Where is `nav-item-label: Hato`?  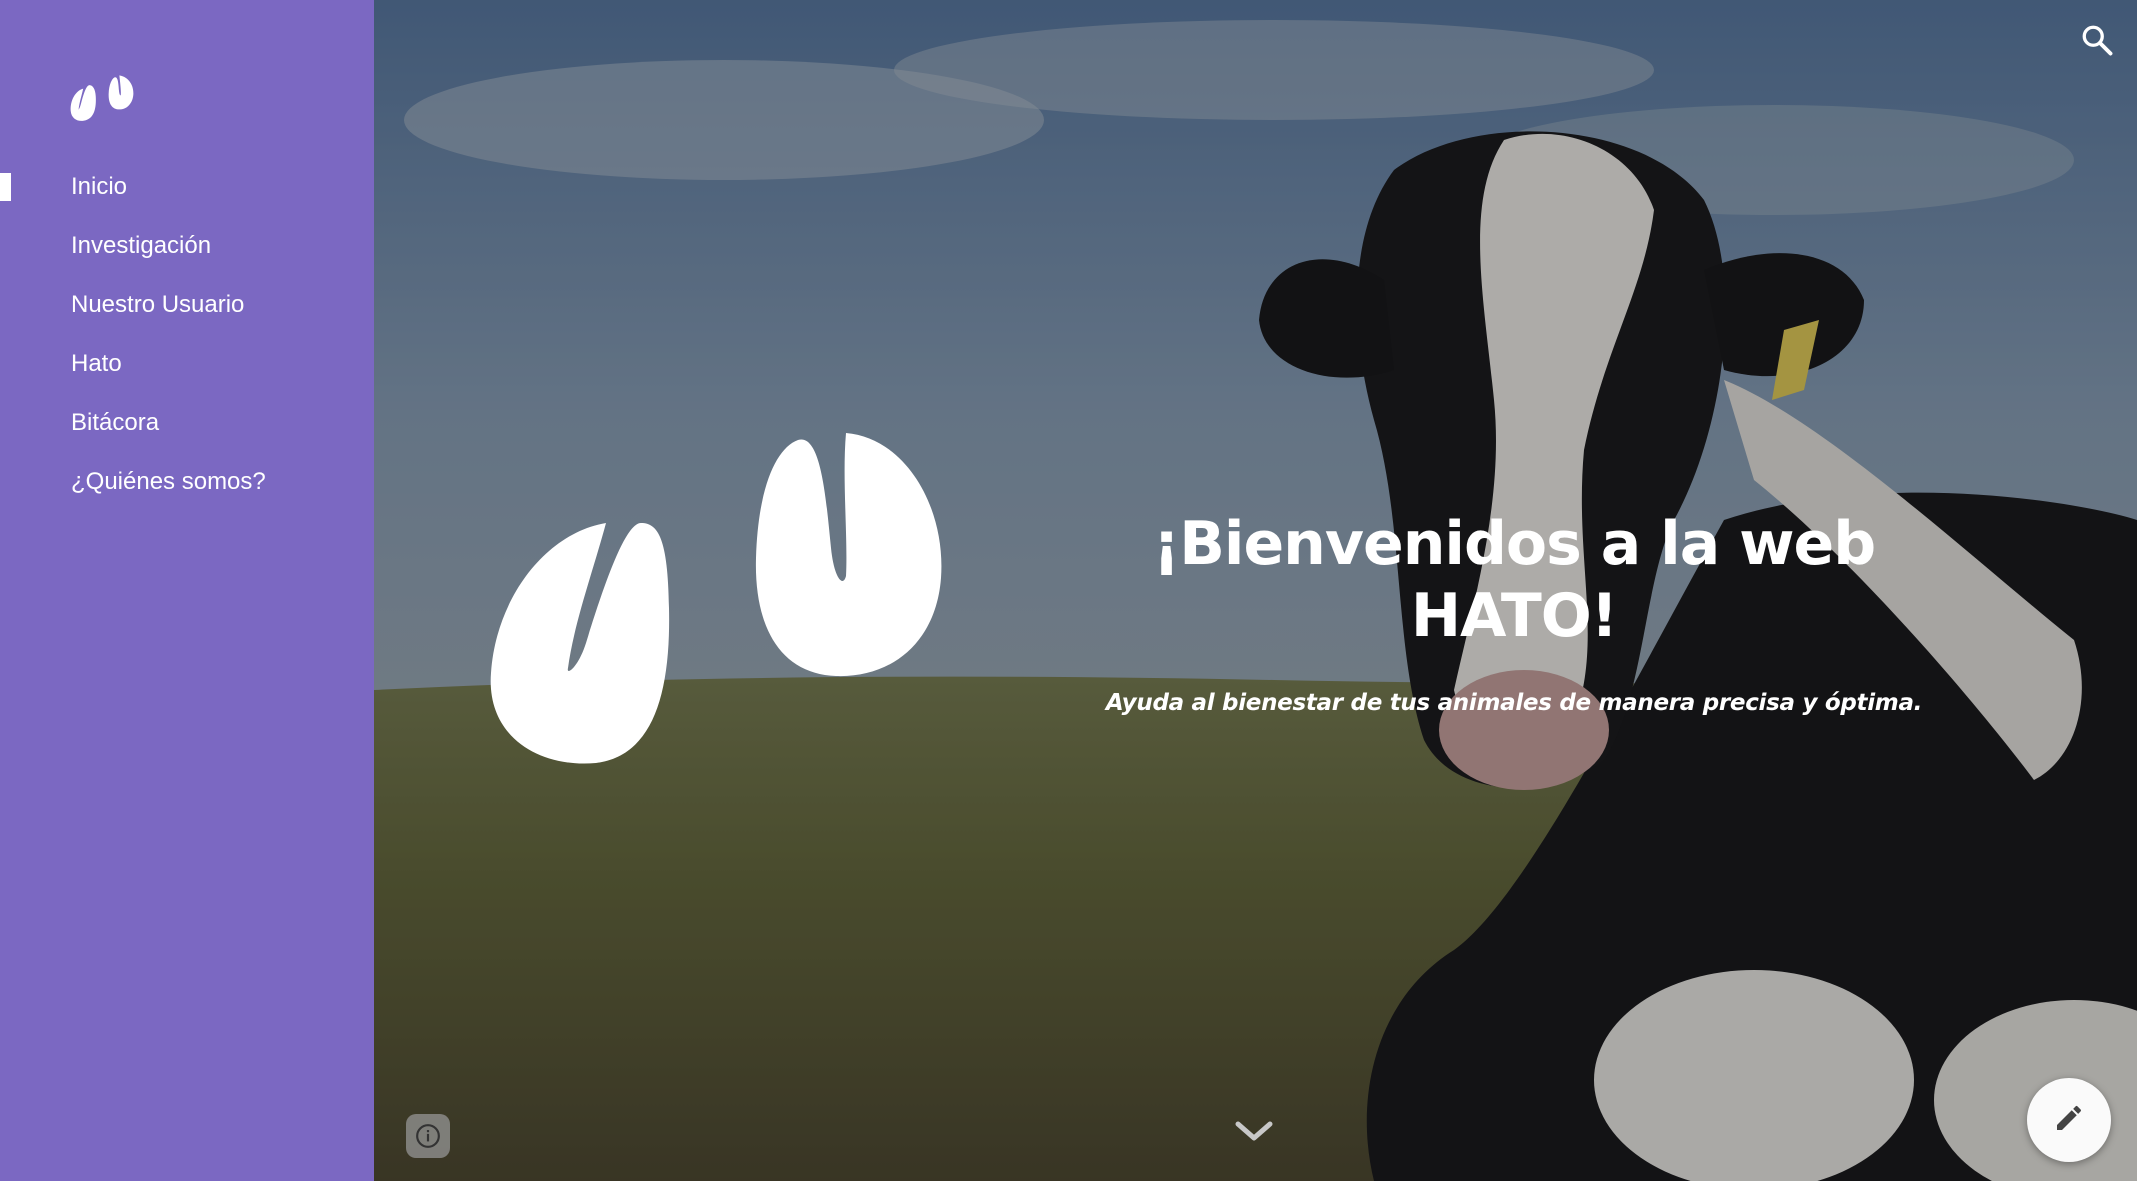
nav-item-label: Hato is located at coordinates (96, 363).